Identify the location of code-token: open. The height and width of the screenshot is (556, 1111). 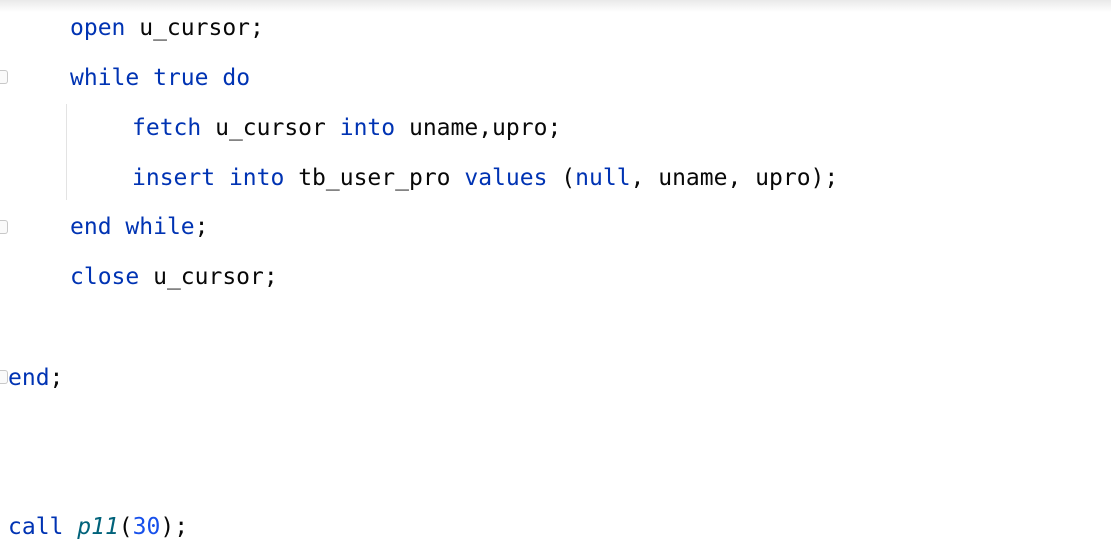
(98, 28).